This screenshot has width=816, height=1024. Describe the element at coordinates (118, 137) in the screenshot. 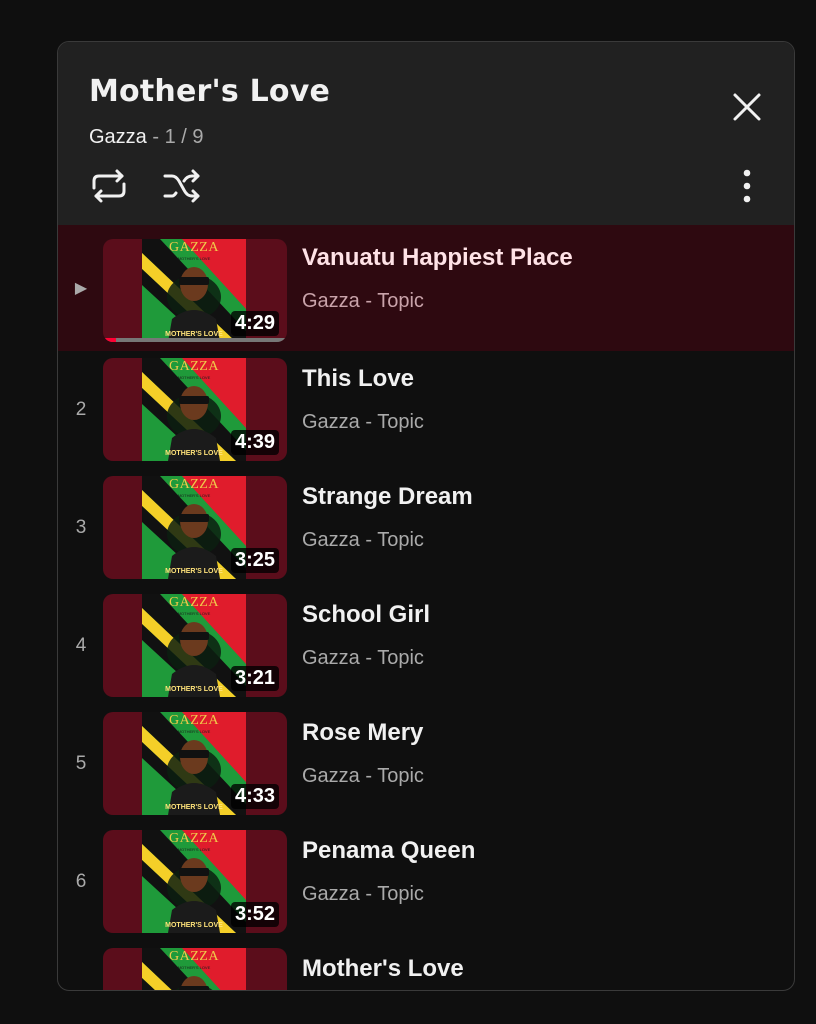

I see `playlist-owner-link: Gazza` at that location.